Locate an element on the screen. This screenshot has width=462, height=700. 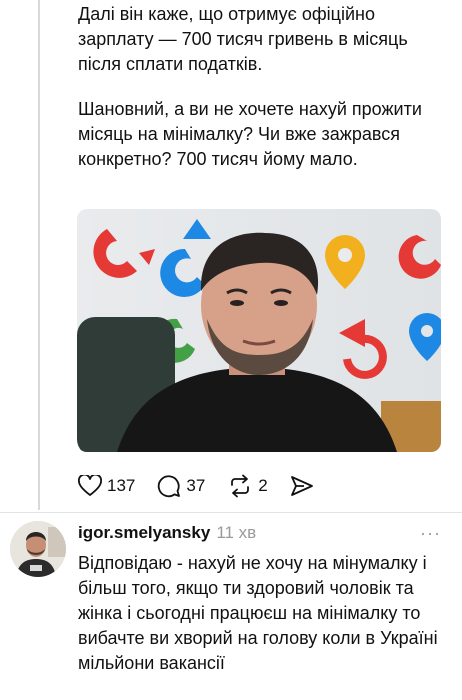
like-count: 137 is located at coordinates (121, 485).